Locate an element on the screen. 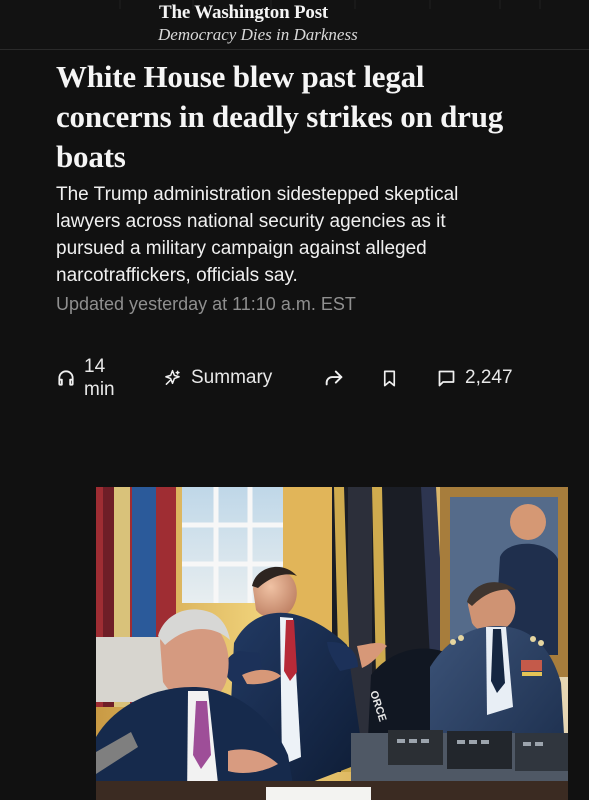 The width and height of the screenshot is (589, 800). share-icon is located at coordinates (334, 378).